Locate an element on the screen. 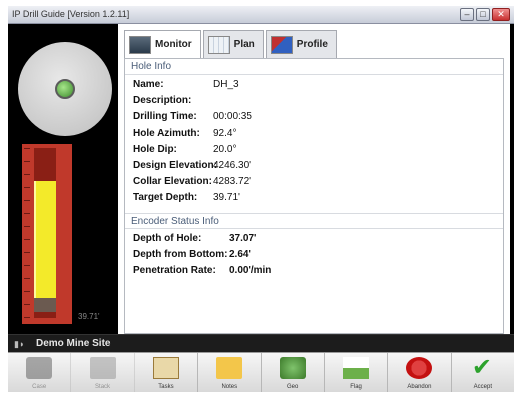 The width and height of the screenshot is (520, 397). abandon-button: Abandon is located at coordinates (420, 372).